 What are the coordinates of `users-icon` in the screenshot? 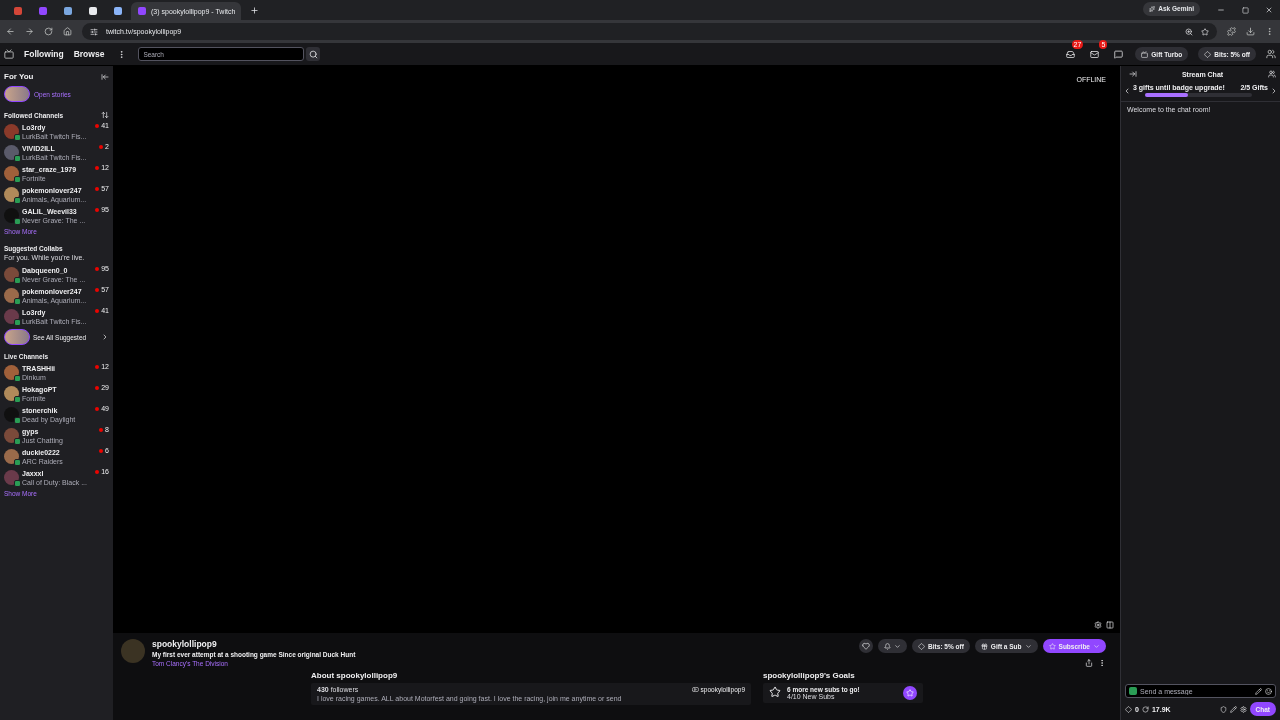 It's located at (1272, 74).